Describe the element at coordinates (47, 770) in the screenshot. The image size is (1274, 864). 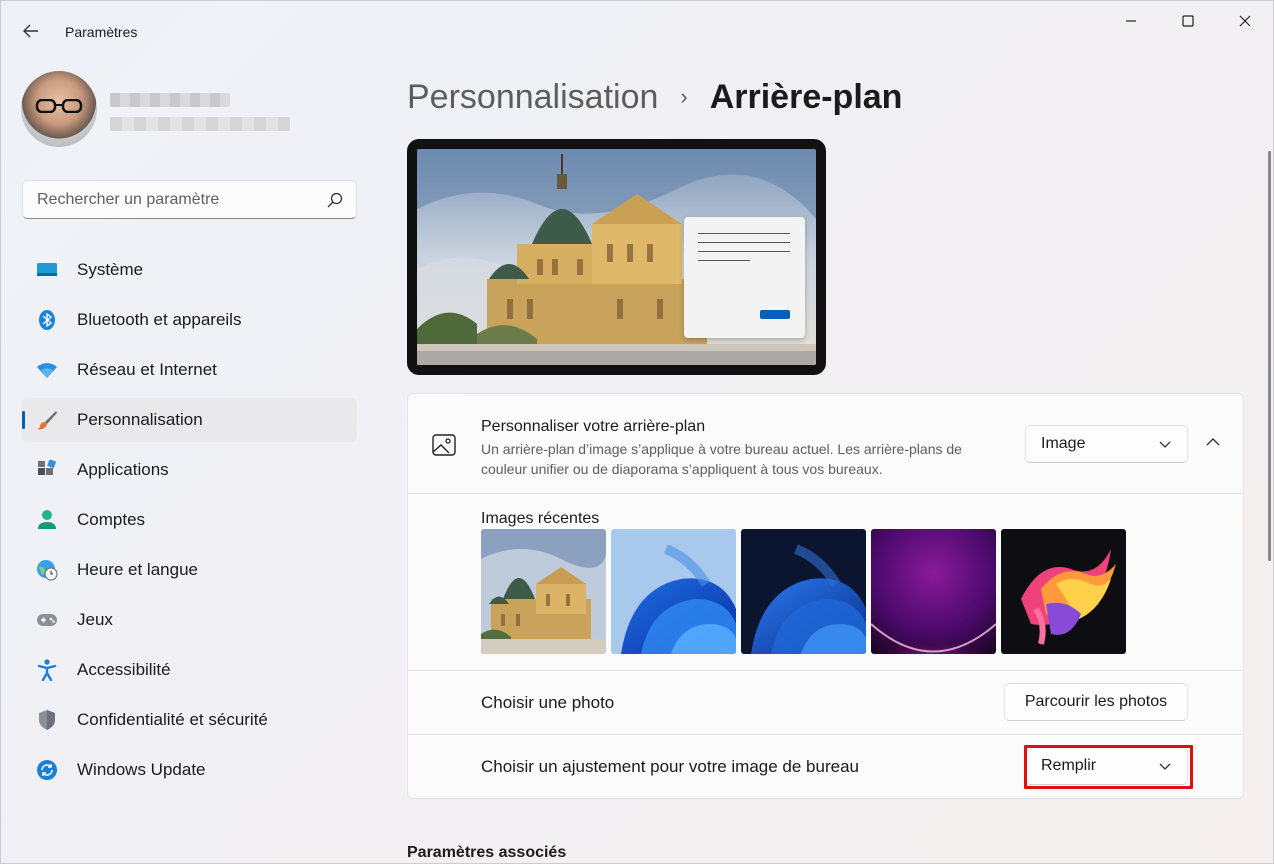
I see `refresh-icon` at that location.